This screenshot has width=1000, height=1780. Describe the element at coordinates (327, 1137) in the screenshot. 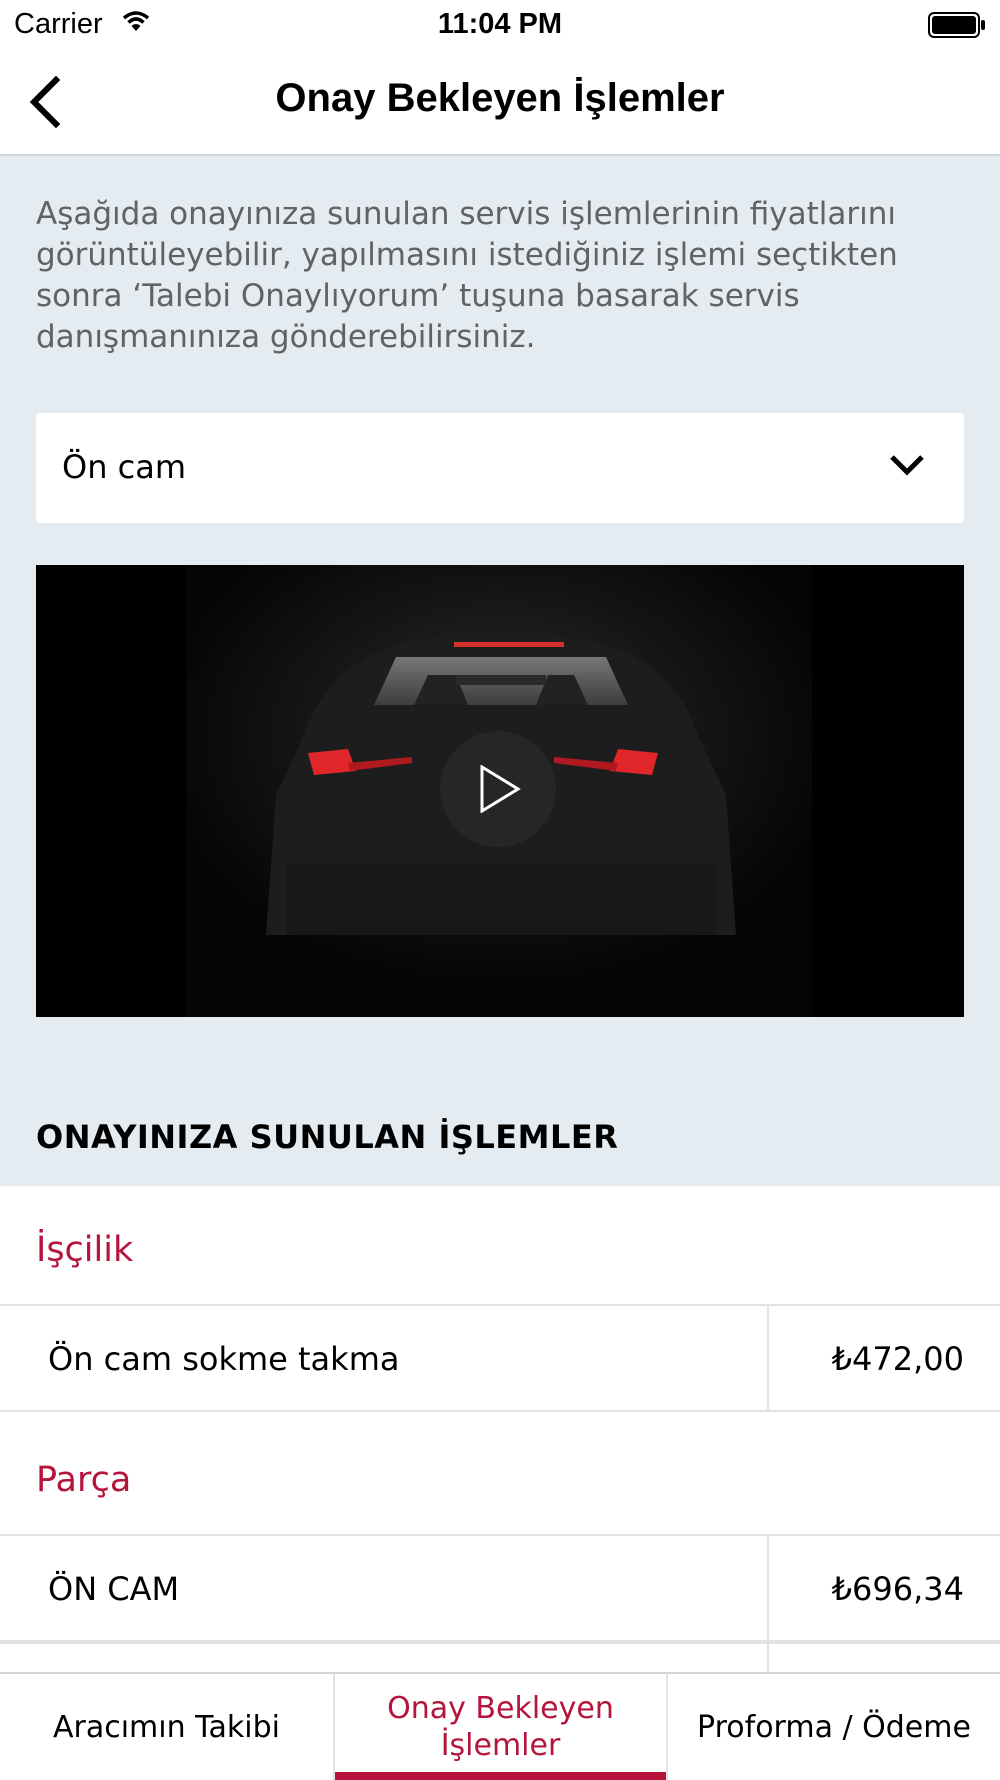

I see `section-title: ONAYINIZA SUNULAN İŞLEMLER` at that location.